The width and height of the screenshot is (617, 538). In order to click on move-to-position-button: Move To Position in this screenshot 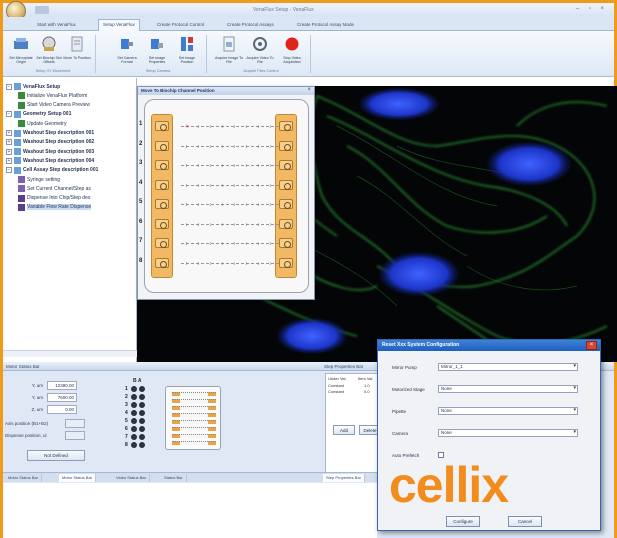, I will do `click(77, 52)`.